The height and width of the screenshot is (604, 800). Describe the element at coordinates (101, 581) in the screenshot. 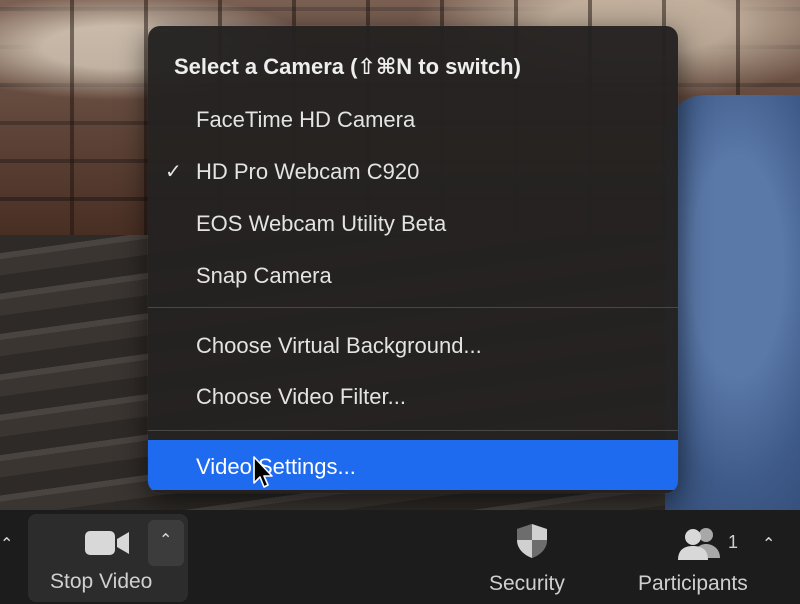

I see `stop-video-label: Stop Video` at that location.